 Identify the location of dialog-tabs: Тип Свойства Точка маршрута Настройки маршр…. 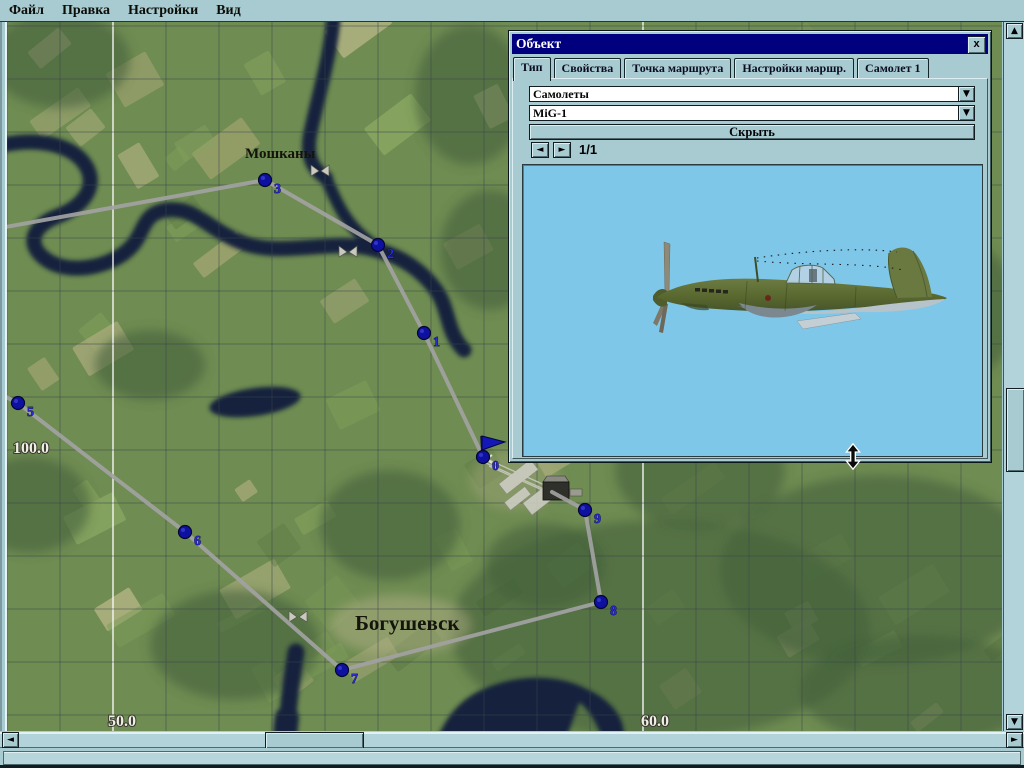
(750, 69).